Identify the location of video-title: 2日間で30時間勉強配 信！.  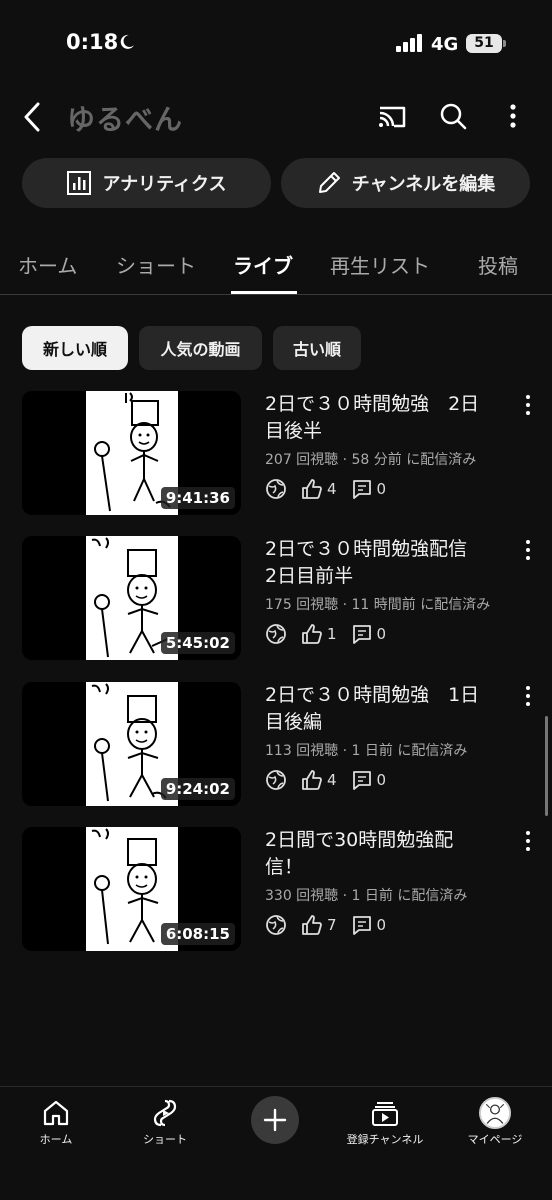
(390, 854).